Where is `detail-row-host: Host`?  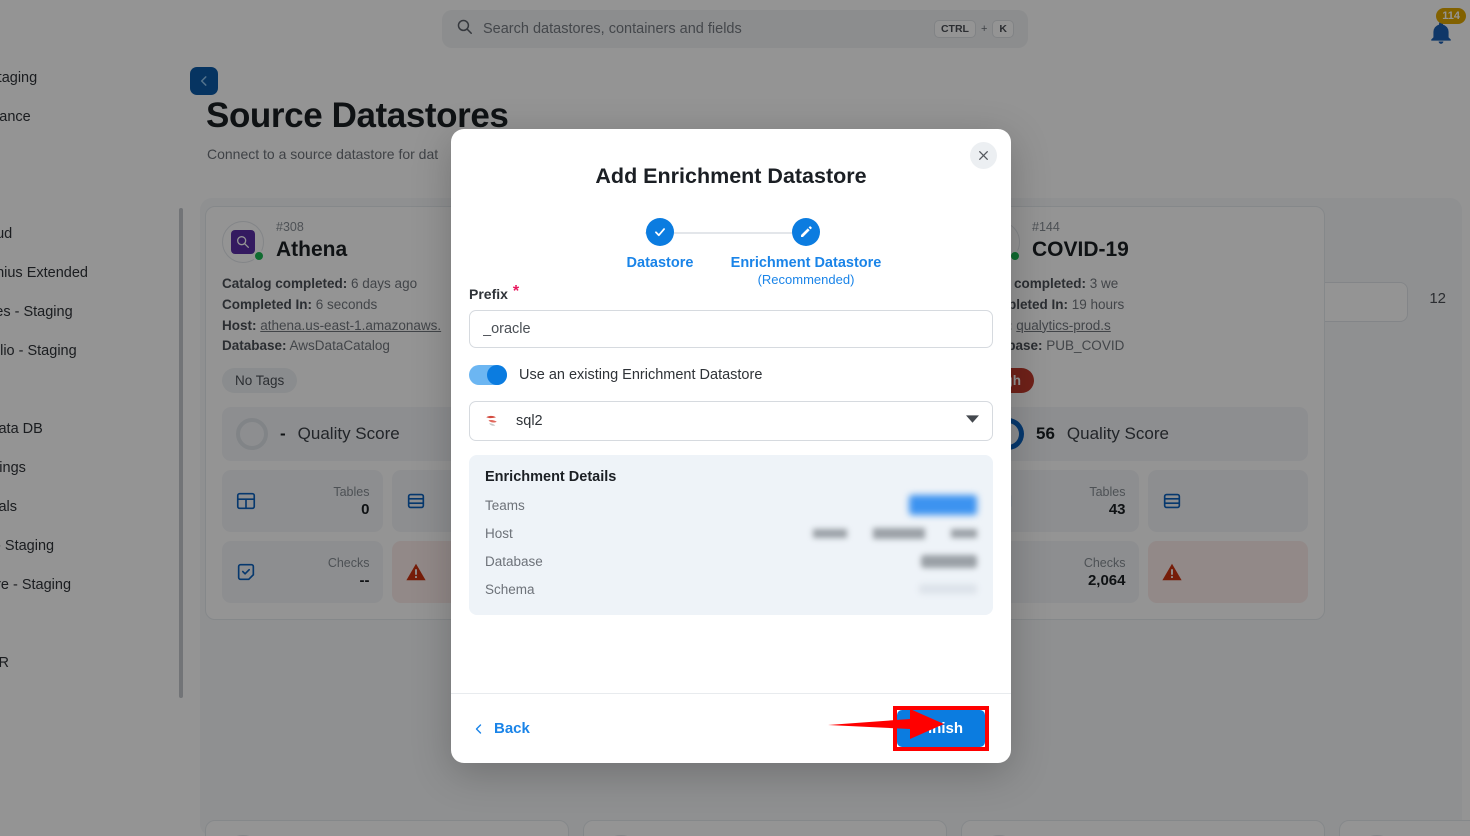 detail-row-host: Host is located at coordinates (731, 533).